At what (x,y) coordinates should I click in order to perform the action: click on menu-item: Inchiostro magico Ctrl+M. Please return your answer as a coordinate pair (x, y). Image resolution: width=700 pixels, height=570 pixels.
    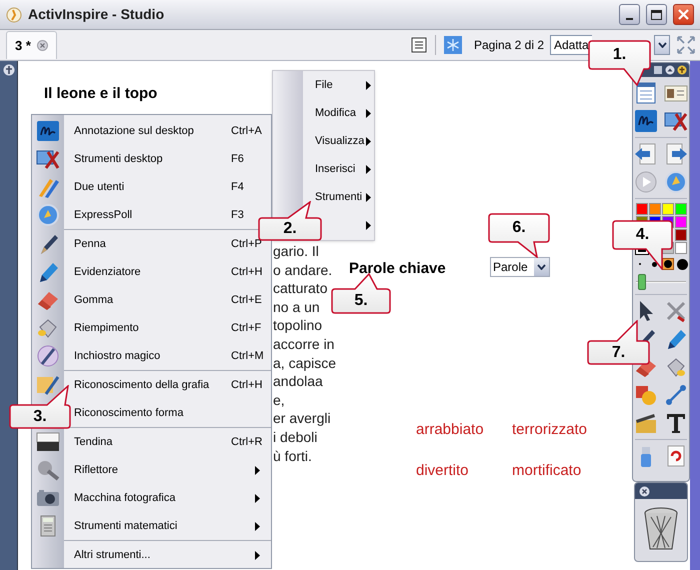
    Looking at the image, I should click on (151, 356).